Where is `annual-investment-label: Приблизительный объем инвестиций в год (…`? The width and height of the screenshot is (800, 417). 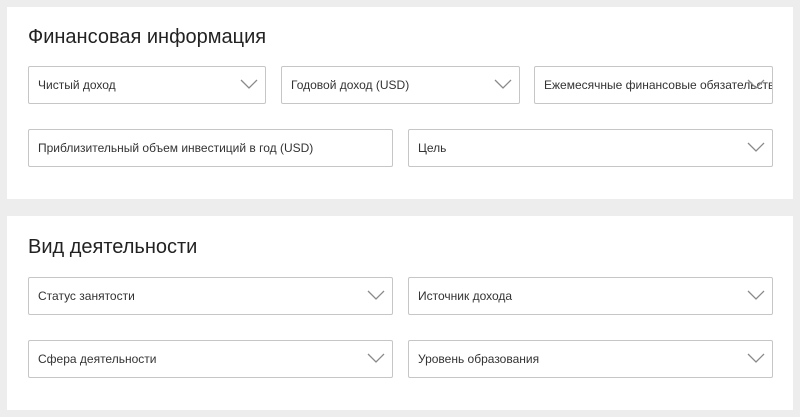 annual-investment-label: Приблизительный объем инвестиций в год (… is located at coordinates (176, 148).